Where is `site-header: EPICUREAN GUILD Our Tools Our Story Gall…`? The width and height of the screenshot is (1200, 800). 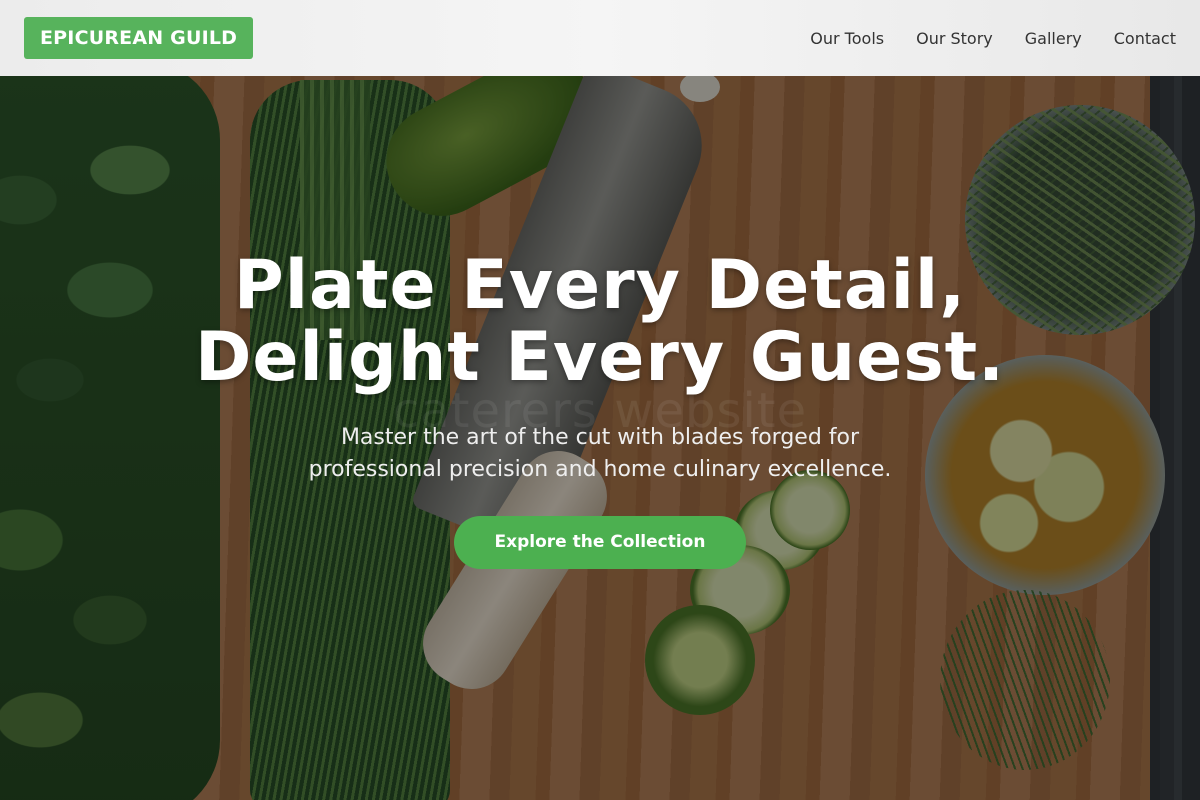 site-header: EPICUREAN GUILD Our Tools Our Story Gall… is located at coordinates (600, 38).